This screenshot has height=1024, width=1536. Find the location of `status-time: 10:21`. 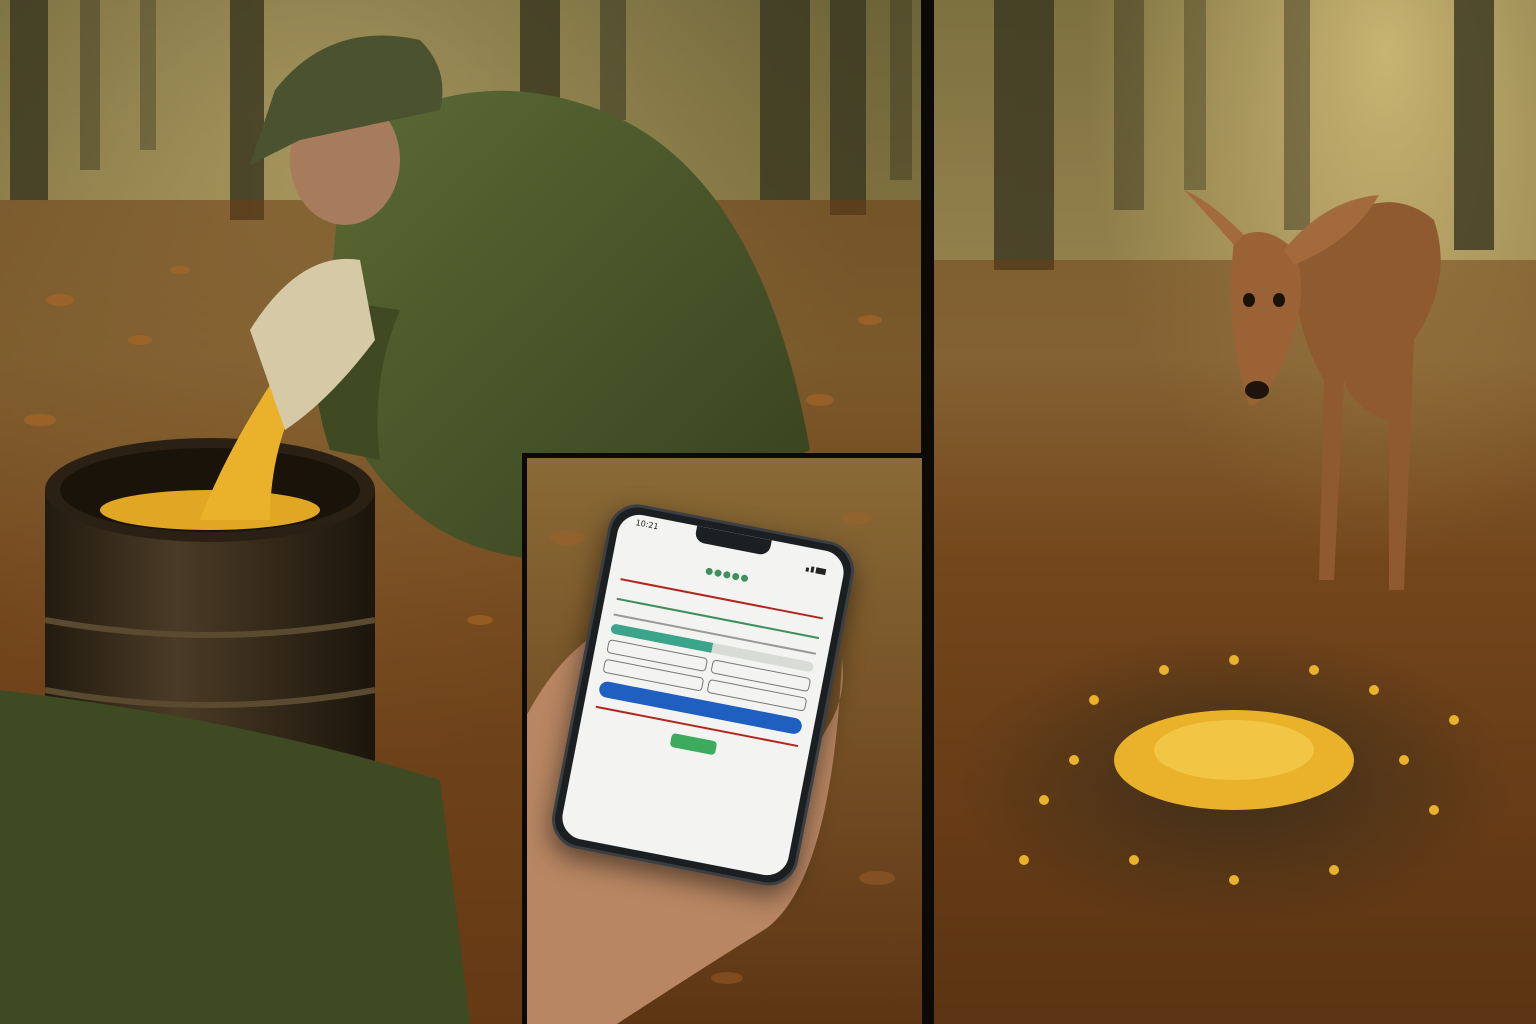

status-time: 10:21 is located at coordinates (647, 525).